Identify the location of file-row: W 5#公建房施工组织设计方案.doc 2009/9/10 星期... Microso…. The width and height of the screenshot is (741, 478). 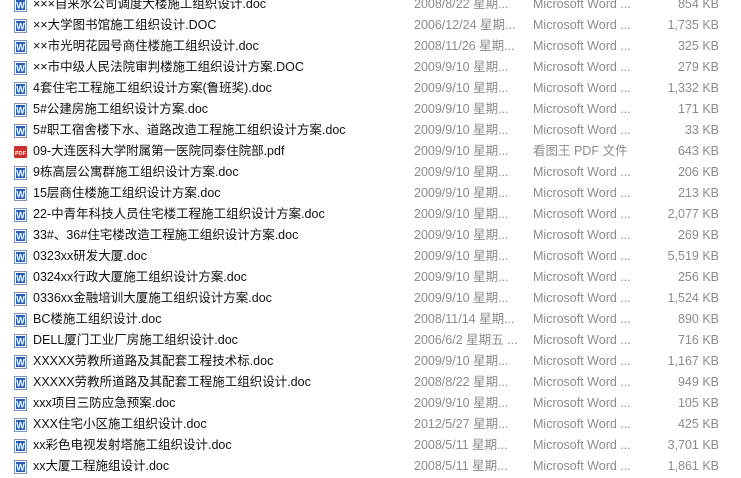
(370, 109).